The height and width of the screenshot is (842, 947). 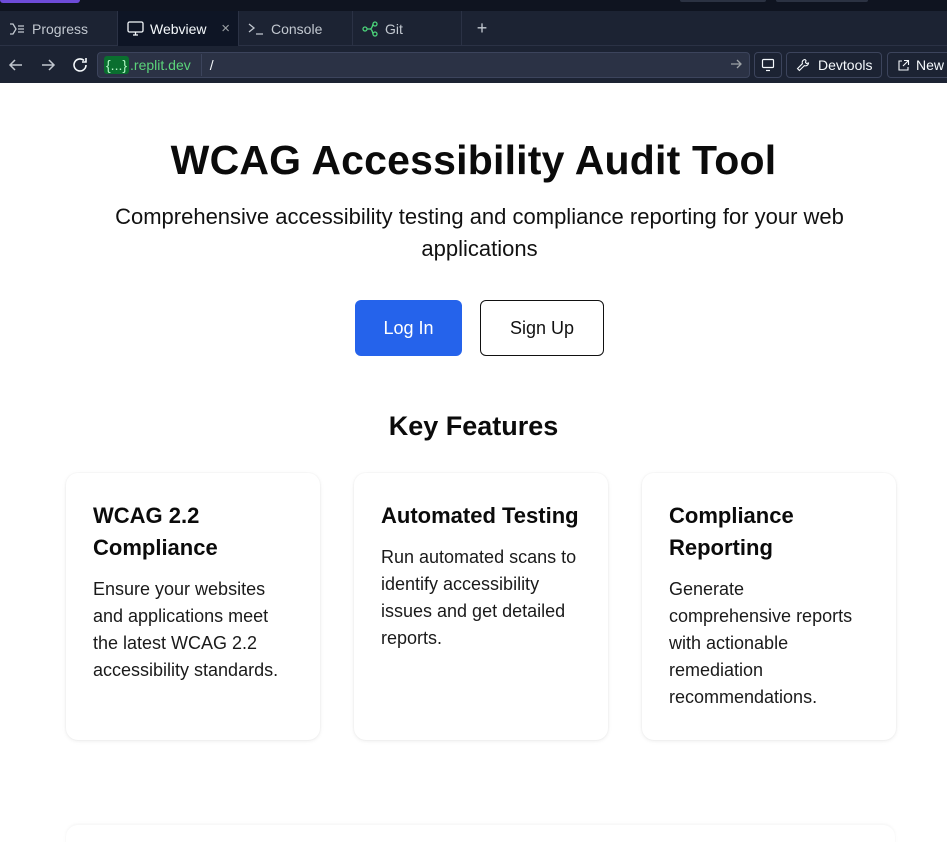 I want to click on new-tab-label: New t, so click(x=931, y=65).